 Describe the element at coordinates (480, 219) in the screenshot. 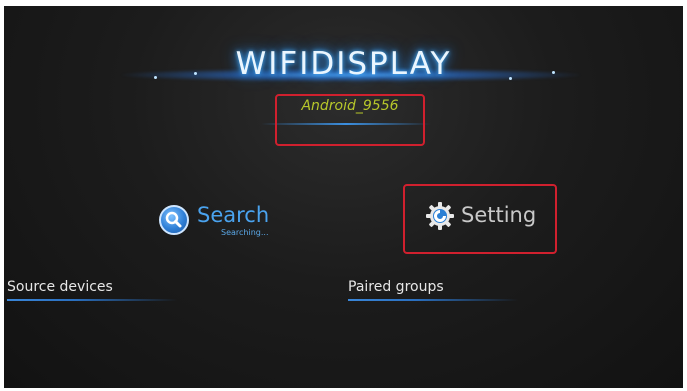

I see `setting-highlight` at that location.